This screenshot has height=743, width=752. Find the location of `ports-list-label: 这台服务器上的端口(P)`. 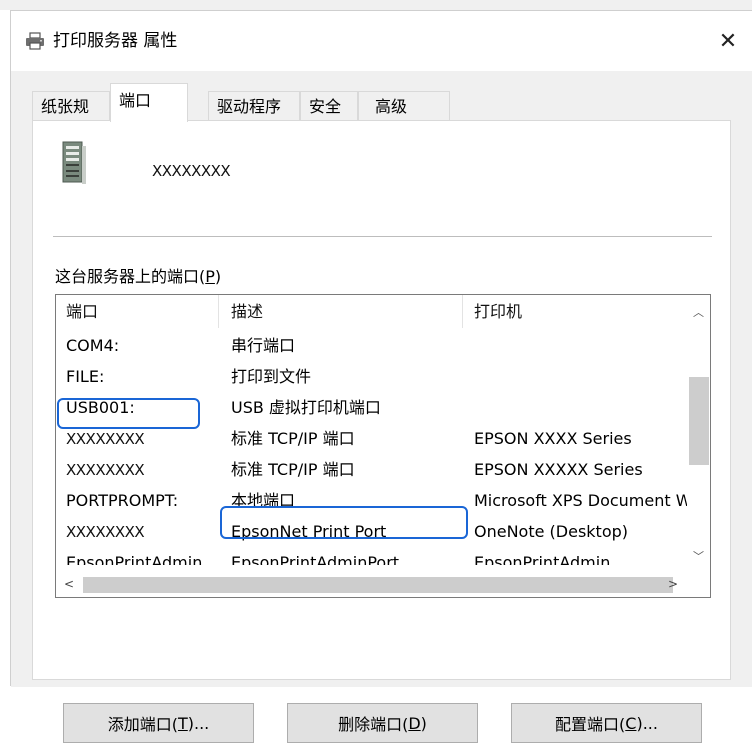

ports-list-label: 这台服务器上的端口(P) is located at coordinates (138, 275).